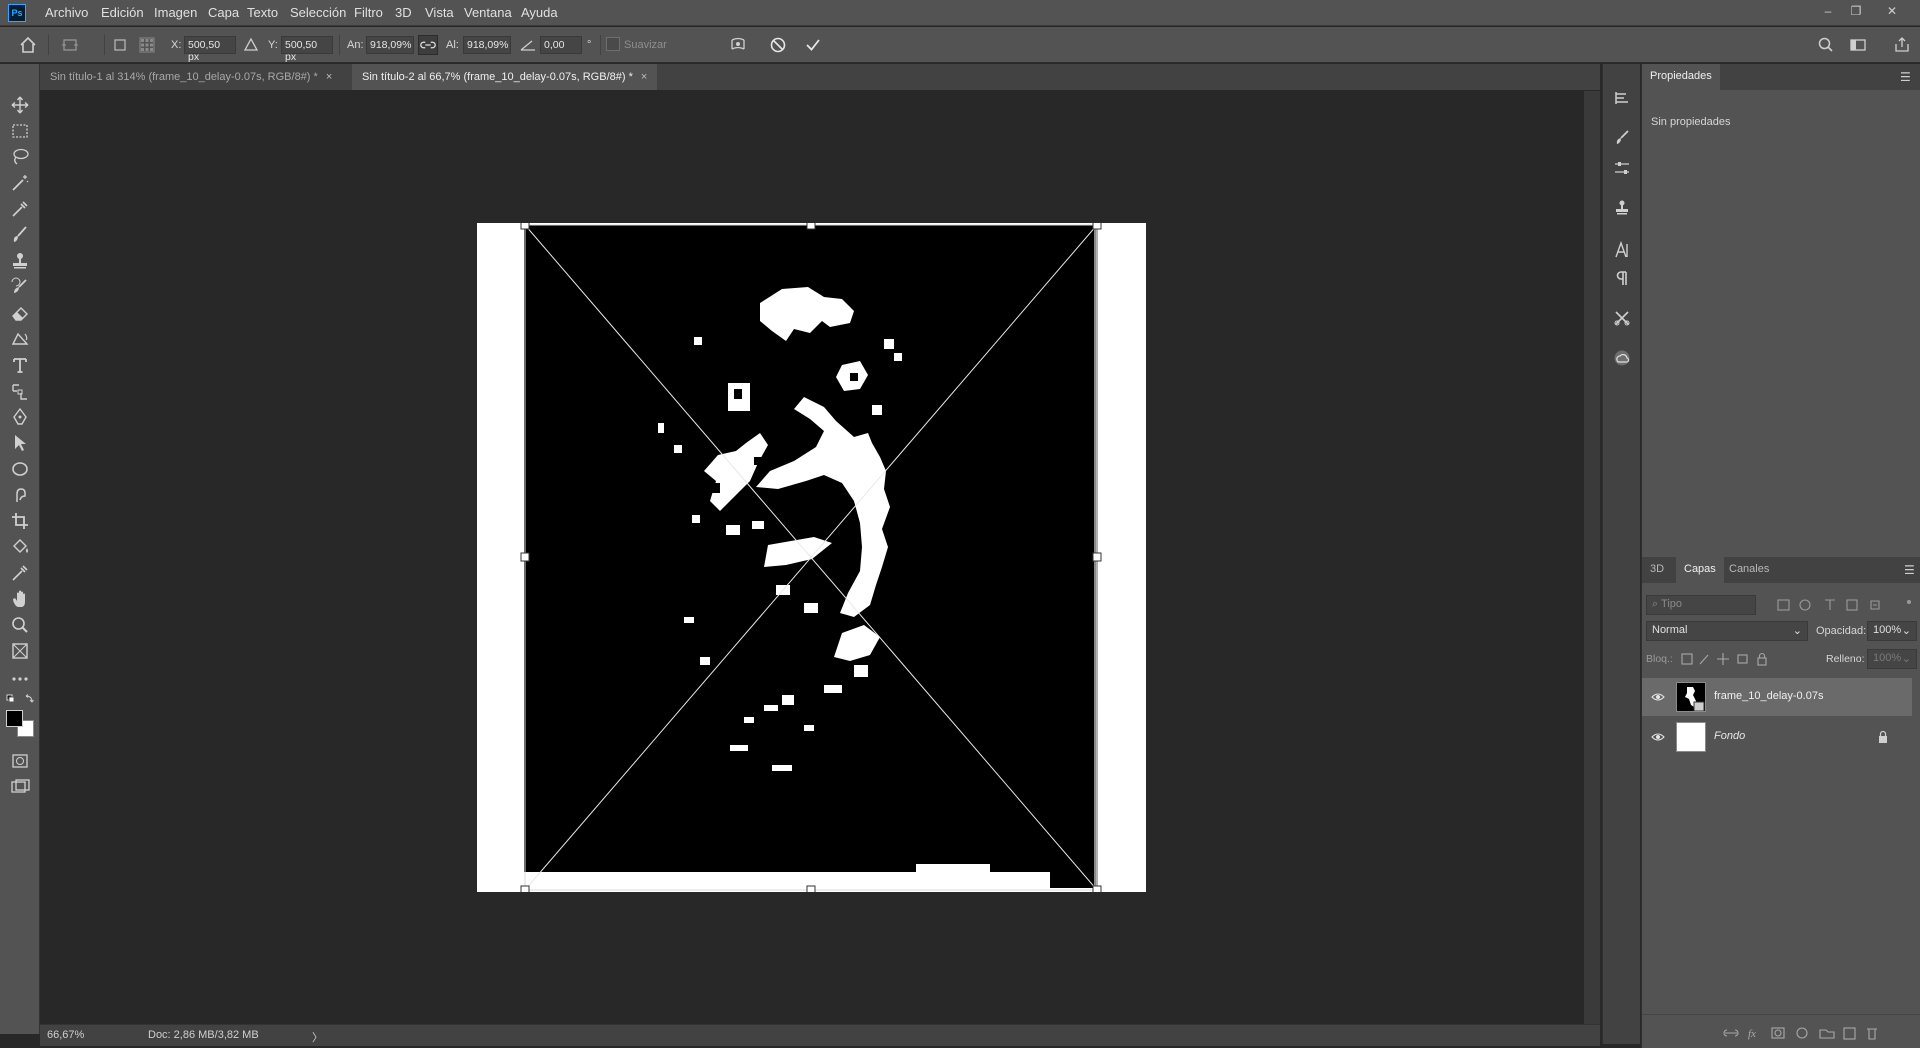 The height and width of the screenshot is (1048, 1920). What do you see at coordinates (14, 718) in the screenshot?
I see `foreground-color-swatch` at bounding box center [14, 718].